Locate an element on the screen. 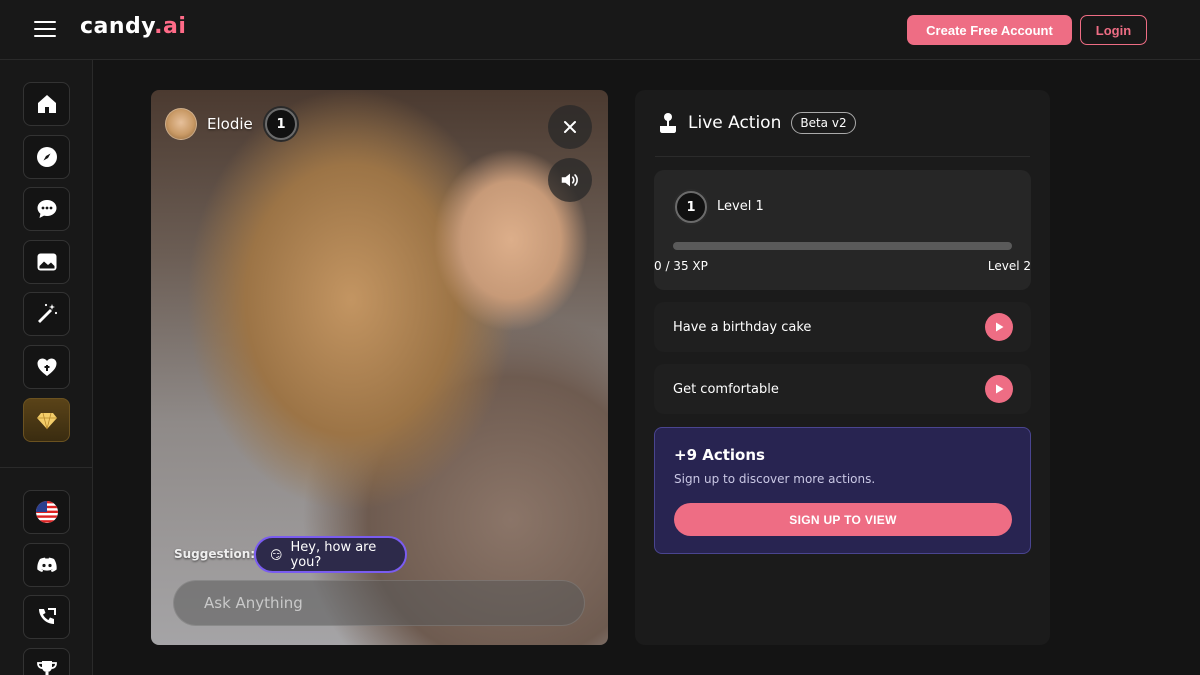 The height and width of the screenshot is (675, 1200). logo-accent: .ai is located at coordinates (170, 26).